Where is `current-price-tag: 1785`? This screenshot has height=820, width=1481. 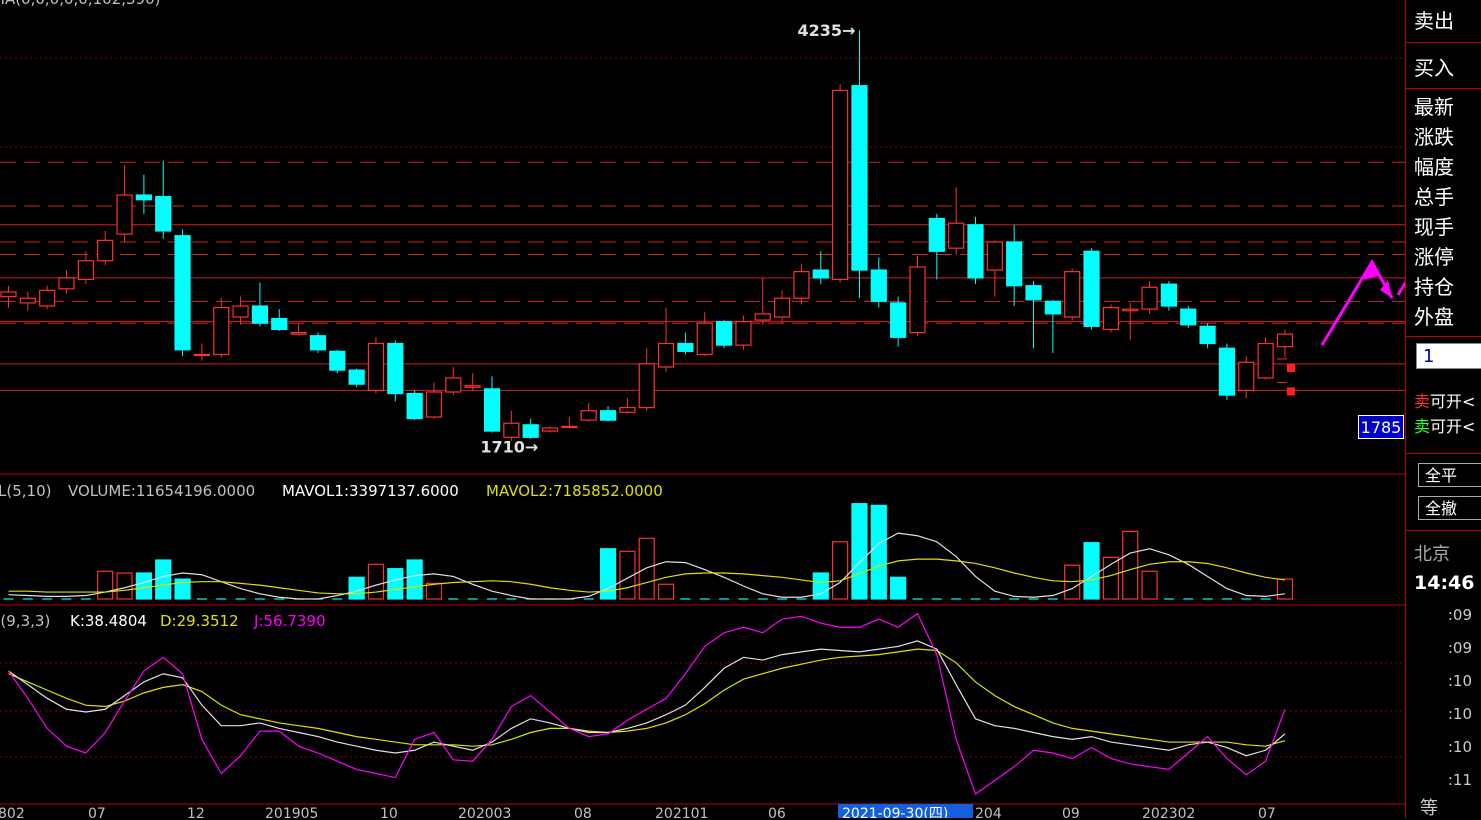
current-price-tag: 1785 is located at coordinates (1381, 427).